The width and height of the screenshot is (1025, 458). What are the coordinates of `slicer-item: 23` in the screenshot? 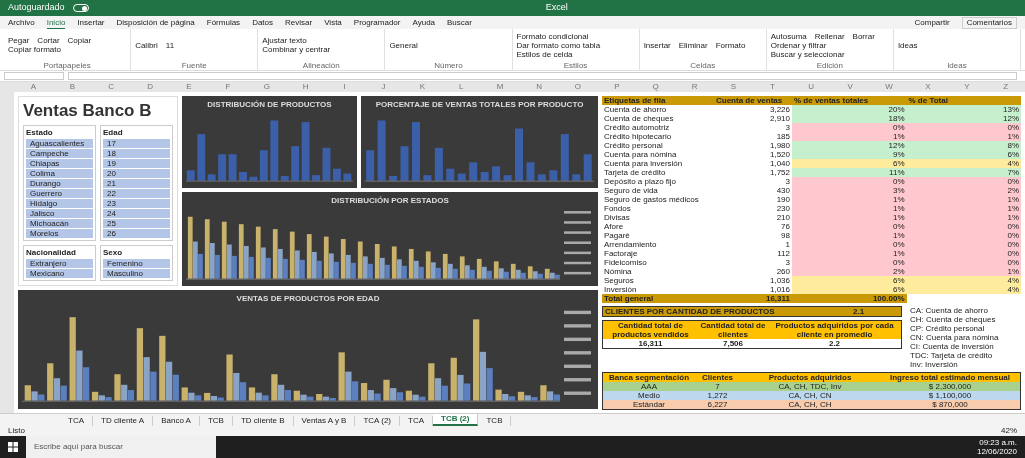 It's located at (136, 203).